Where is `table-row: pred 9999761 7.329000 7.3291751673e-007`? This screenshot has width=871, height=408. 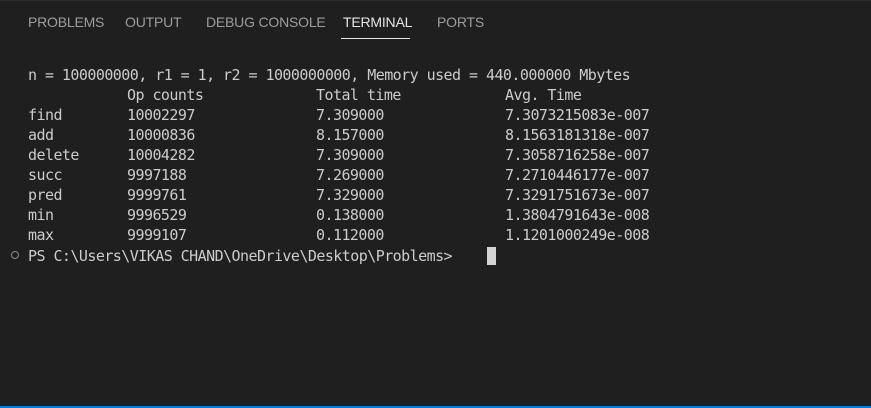
table-row: pred 9999761 7.329000 7.3291751673e-007 is located at coordinates (378, 195).